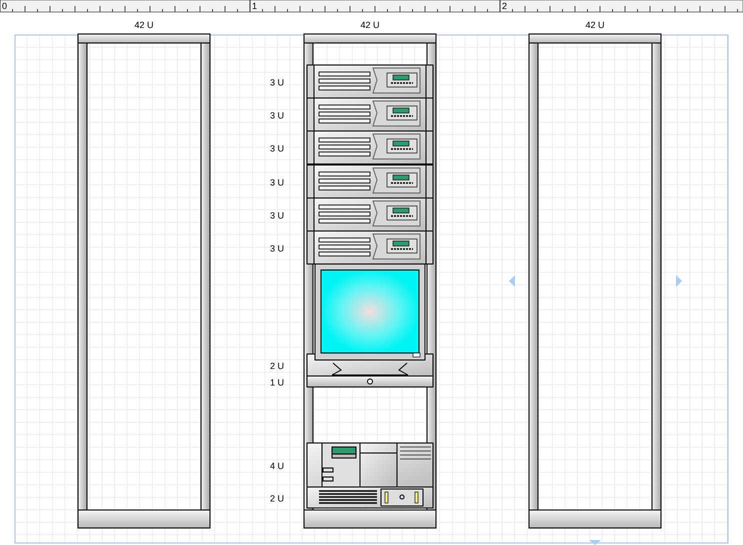 This screenshot has width=743, height=545. What do you see at coordinates (255, 6) in the screenshot?
I see `ruler-label: 1` at bounding box center [255, 6].